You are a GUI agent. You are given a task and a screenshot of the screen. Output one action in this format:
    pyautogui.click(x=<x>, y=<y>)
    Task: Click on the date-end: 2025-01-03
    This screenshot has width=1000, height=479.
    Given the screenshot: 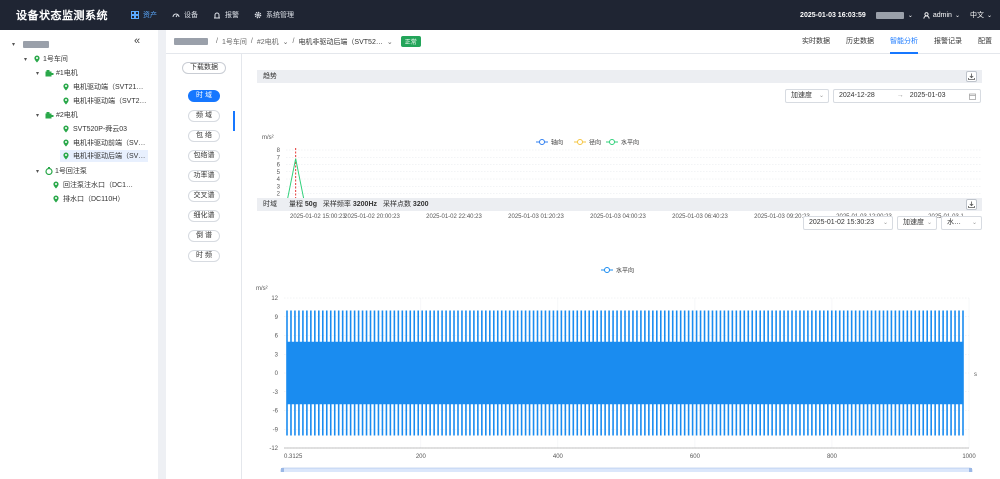 What is the action you would take?
    pyautogui.click(x=928, y=95)
    